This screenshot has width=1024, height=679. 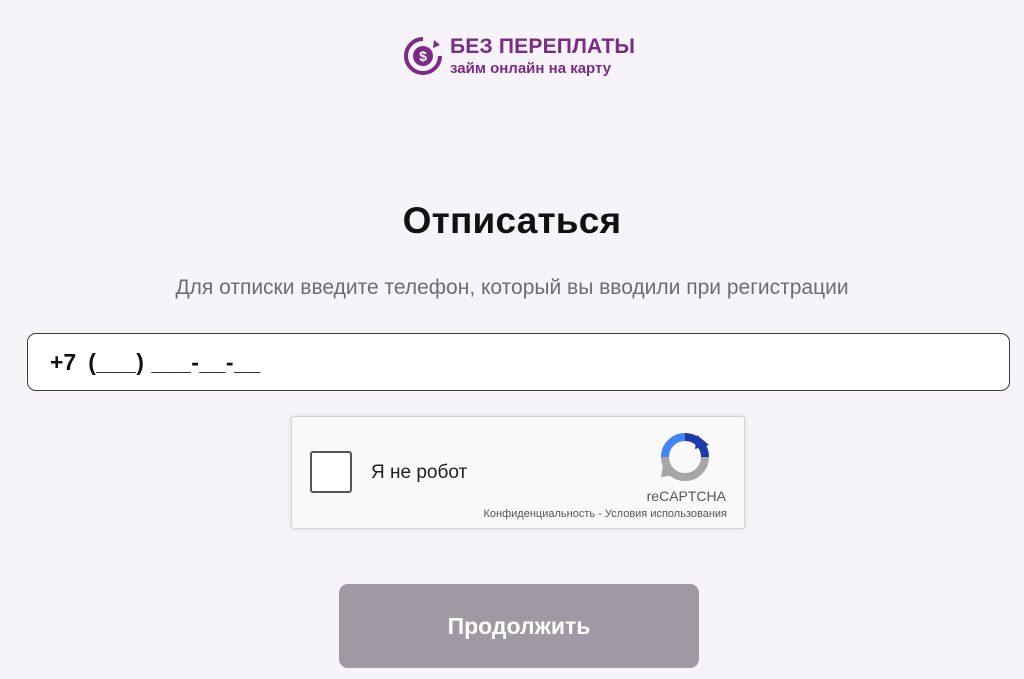 I want to click on phone-mask: (___) ___-__-__, so click(x=174, y=361).